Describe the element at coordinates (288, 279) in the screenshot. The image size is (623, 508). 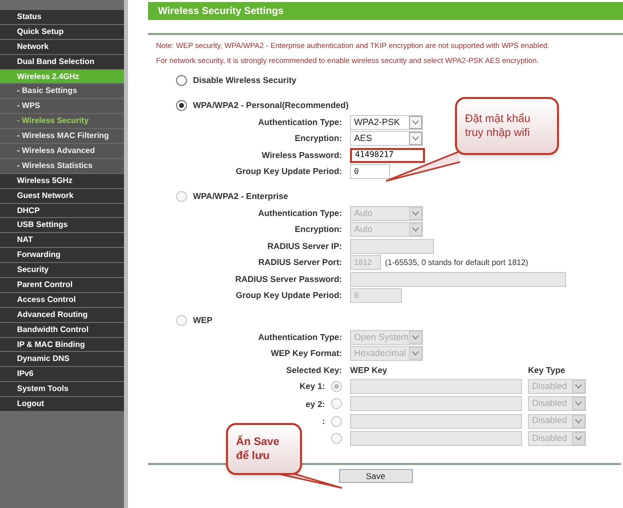
I see `field-label: RADIUS Server Password:` at that location.